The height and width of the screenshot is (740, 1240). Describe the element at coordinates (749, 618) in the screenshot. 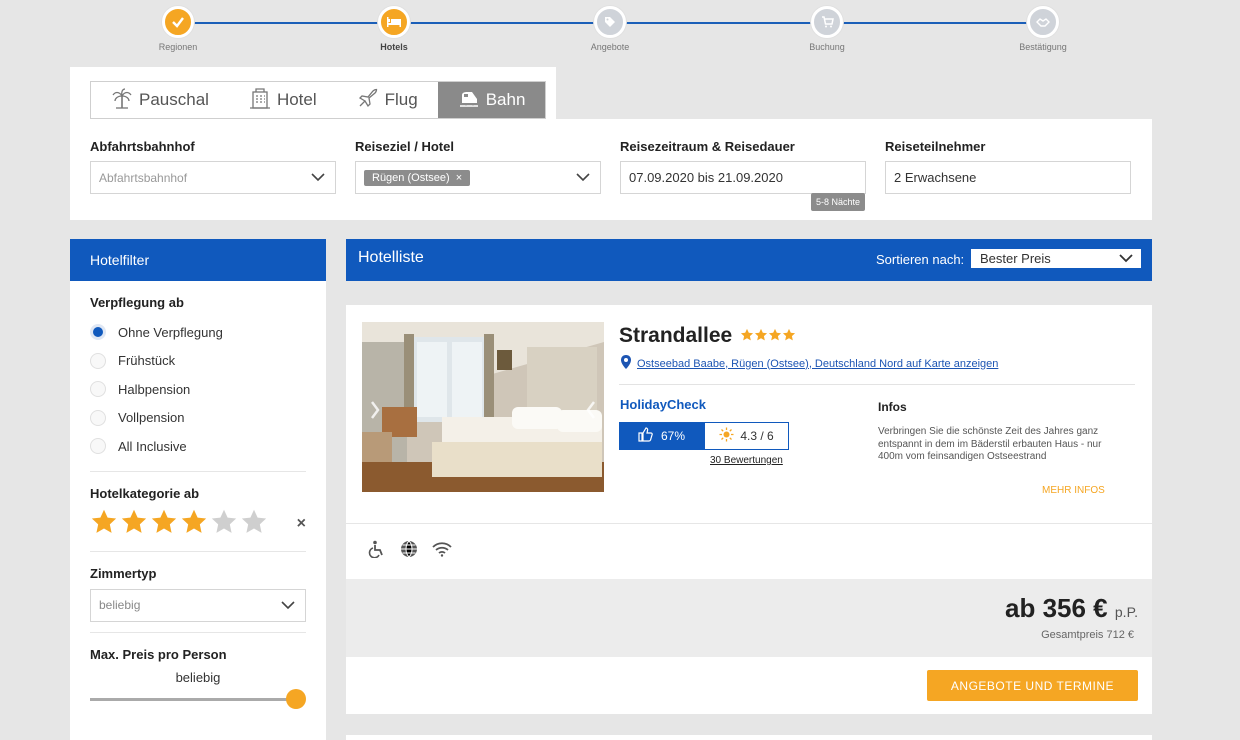

I see `price-bar: ab 356 € p.P. Gesamtpreis 712 €` at that location.